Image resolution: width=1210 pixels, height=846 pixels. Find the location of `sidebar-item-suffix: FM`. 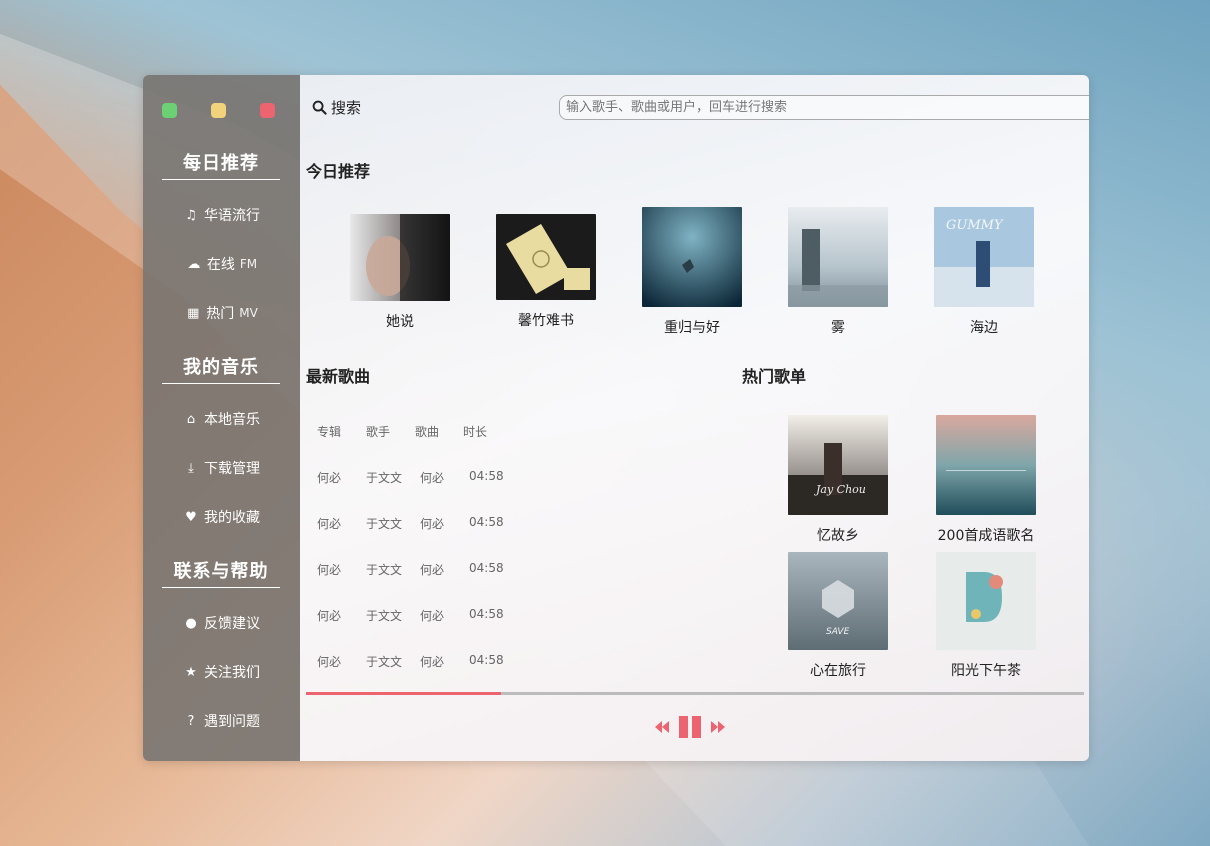

sidebar-item-suffix: FM is located at coordinates (248, 264).